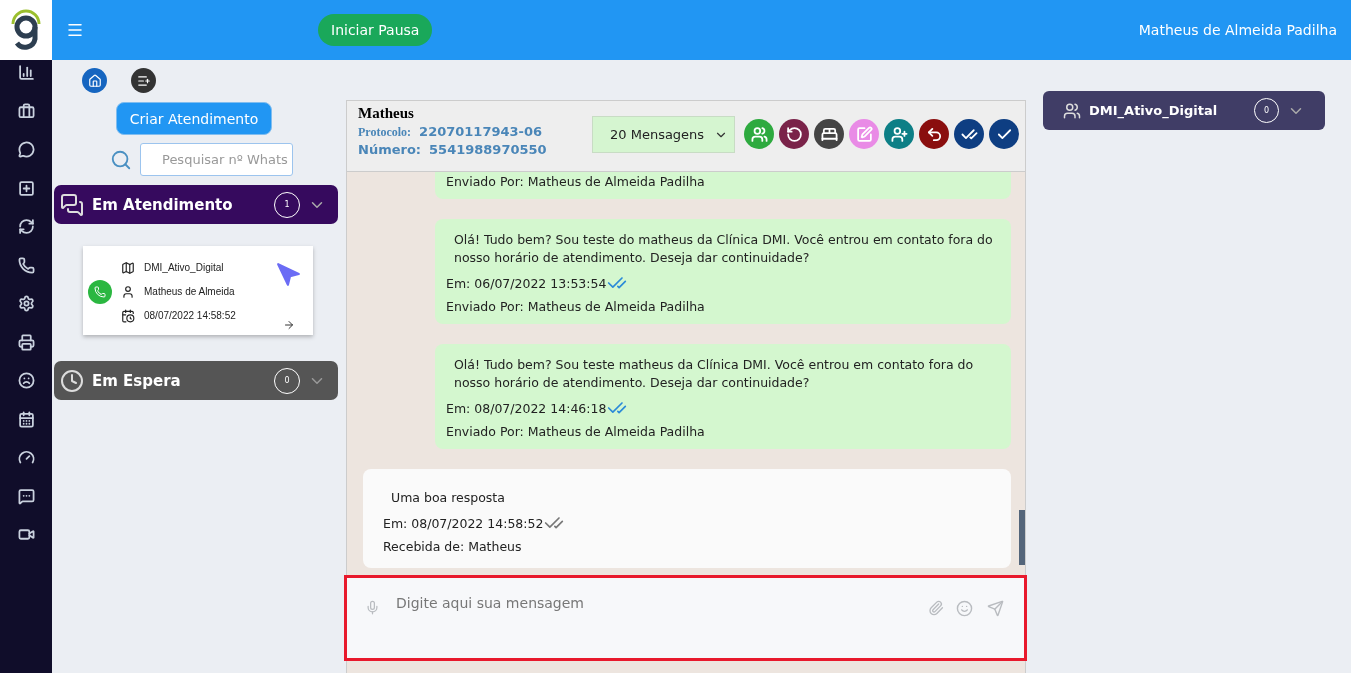 This screenshot has width=1351, height=673. I want to click on number-label: Número:, so click(390, 149).